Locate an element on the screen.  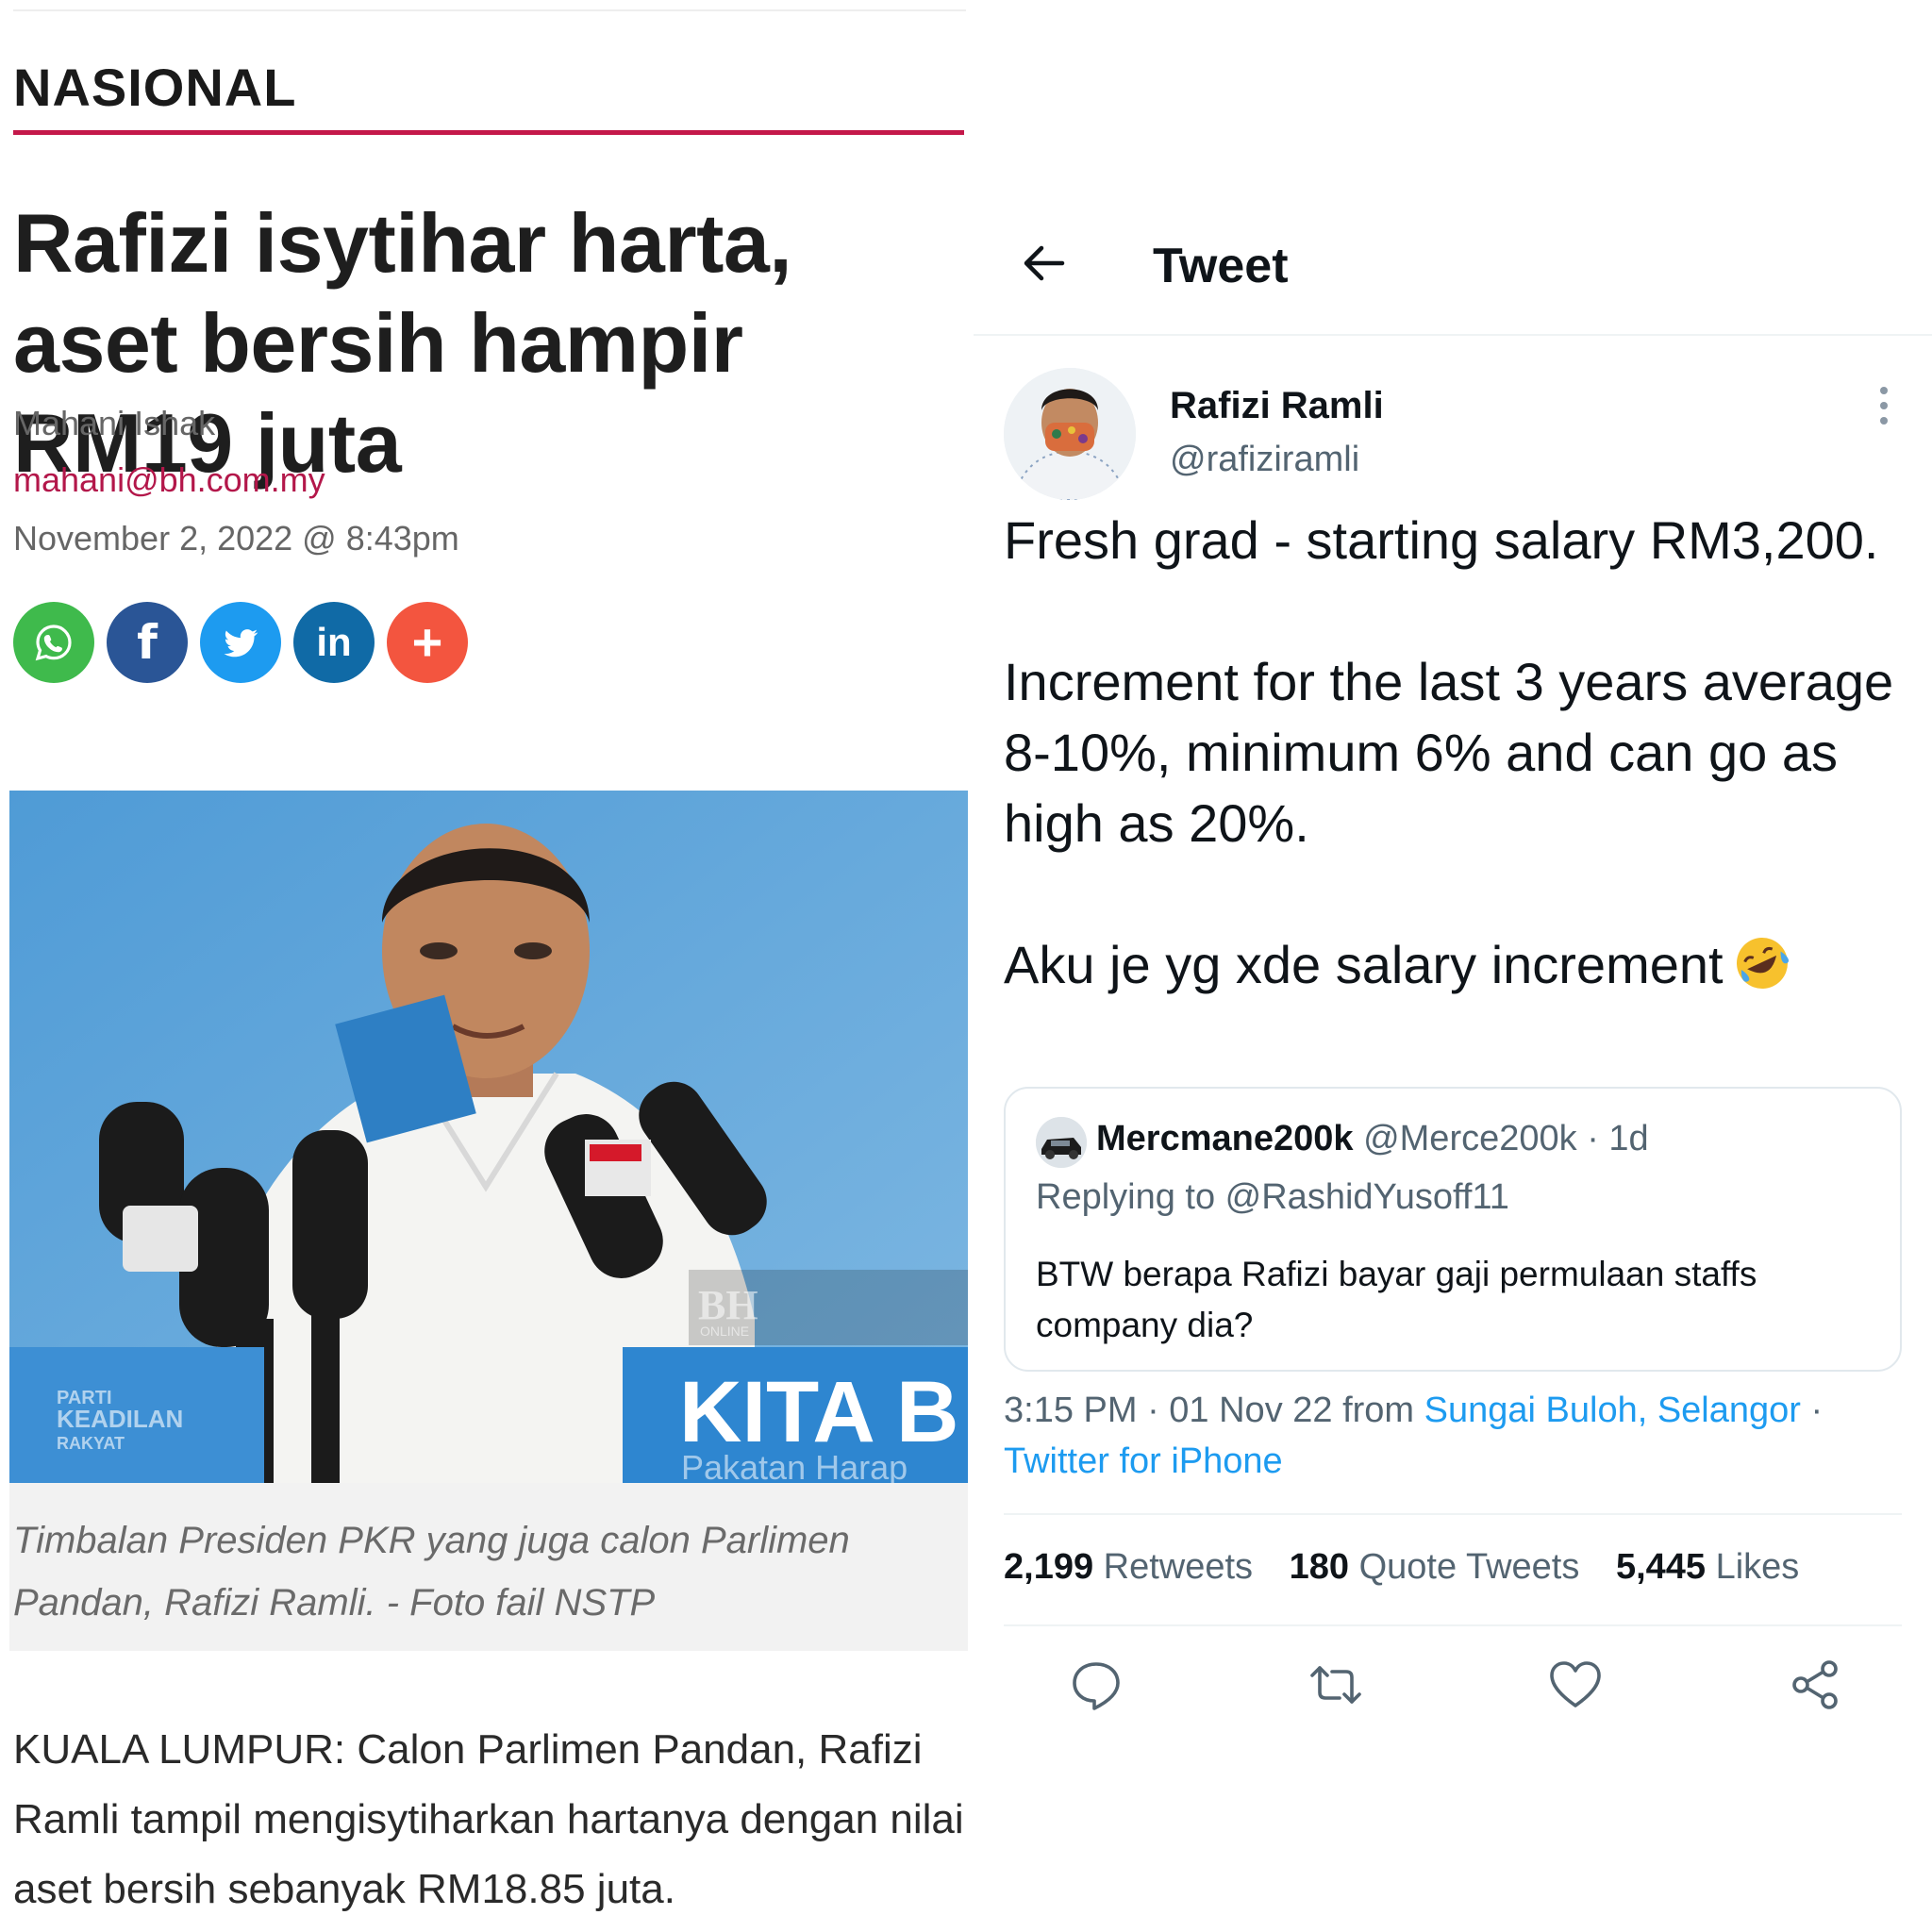
quoted-age: · 1d is located at coordinates (1618, 1138).